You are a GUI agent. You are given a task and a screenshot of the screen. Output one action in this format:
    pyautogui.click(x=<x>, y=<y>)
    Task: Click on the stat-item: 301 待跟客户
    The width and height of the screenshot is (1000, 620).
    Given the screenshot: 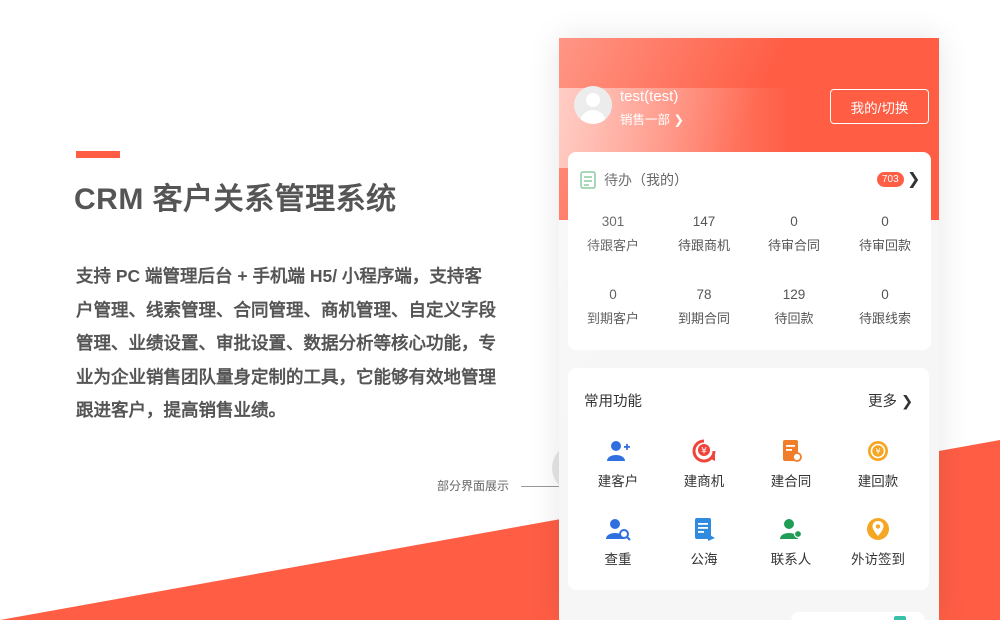 What is the action you would take?
    pyautogui.click(x=613, y=234)
    